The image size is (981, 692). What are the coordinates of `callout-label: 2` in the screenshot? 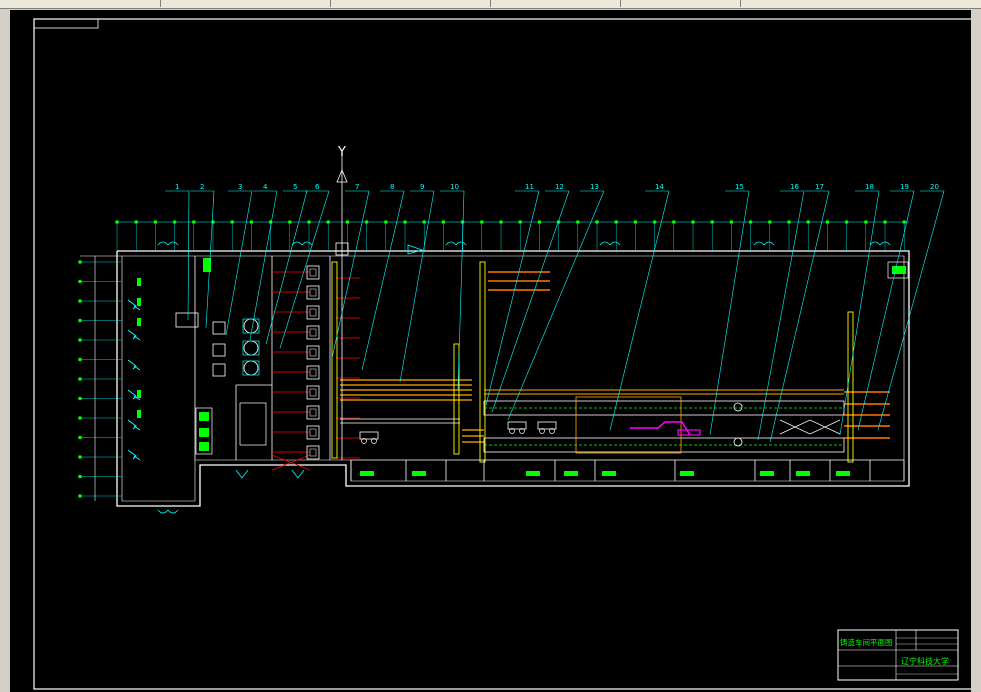 It's located at (202, 187).